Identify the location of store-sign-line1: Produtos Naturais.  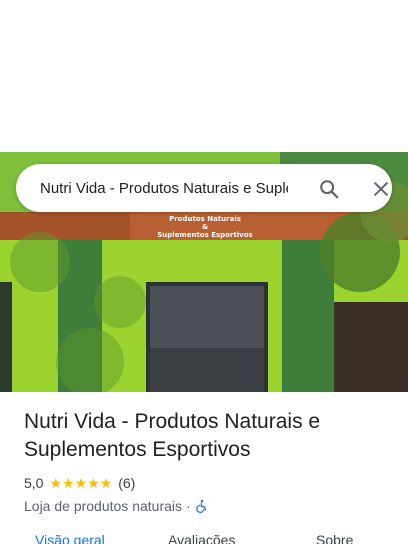
(205, 219).